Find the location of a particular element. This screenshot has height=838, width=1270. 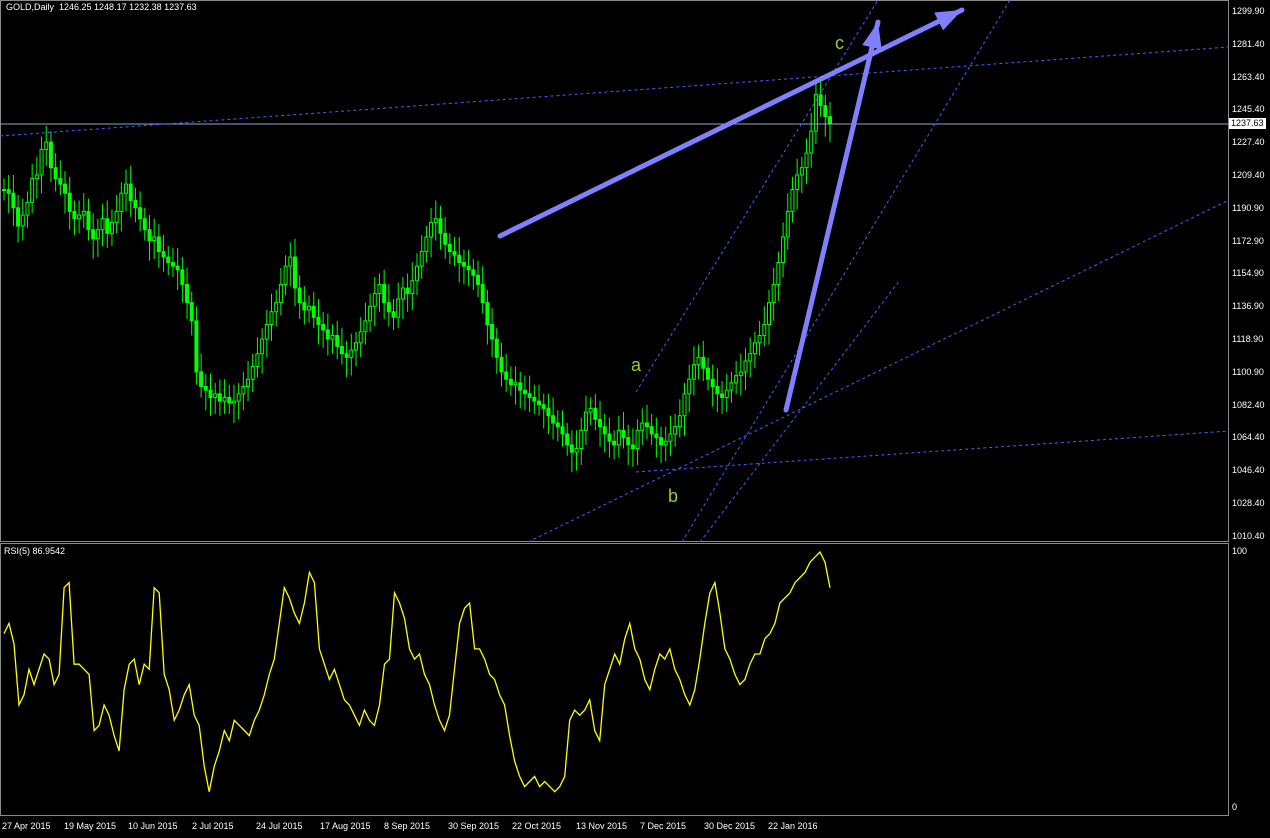

price-axis-label: 1281.40 is located at coordinates (1248, 43).